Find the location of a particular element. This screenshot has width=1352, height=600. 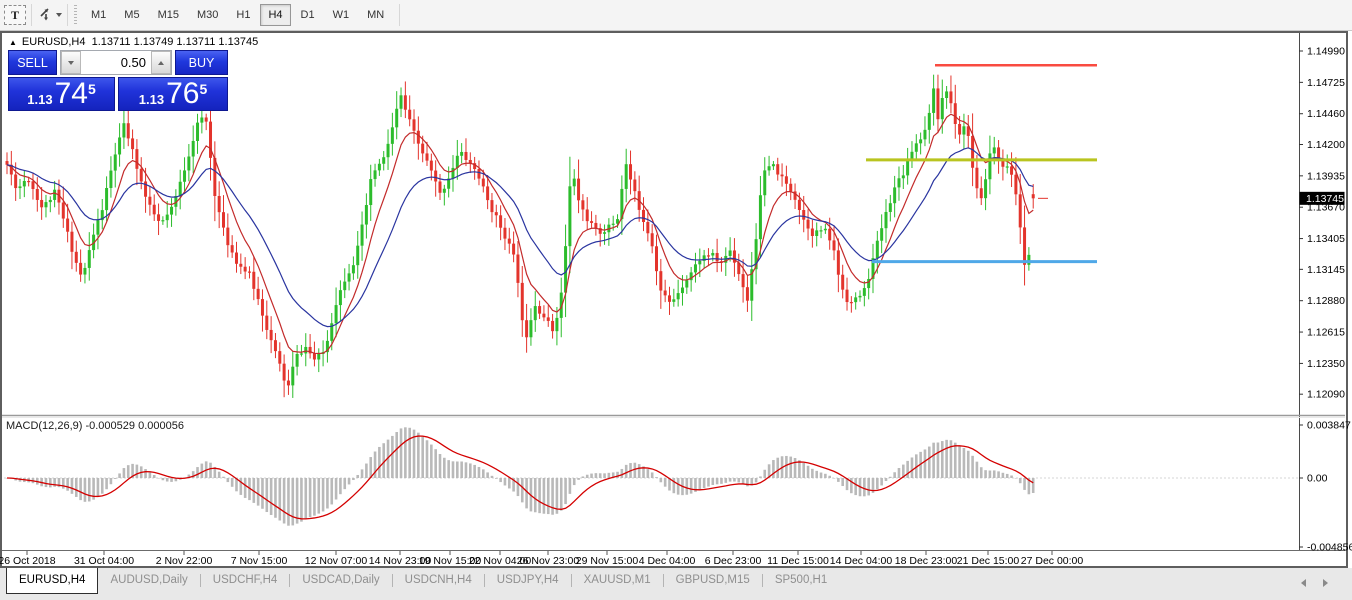

arrow-left-icon is located at coordinates (1303, 583).